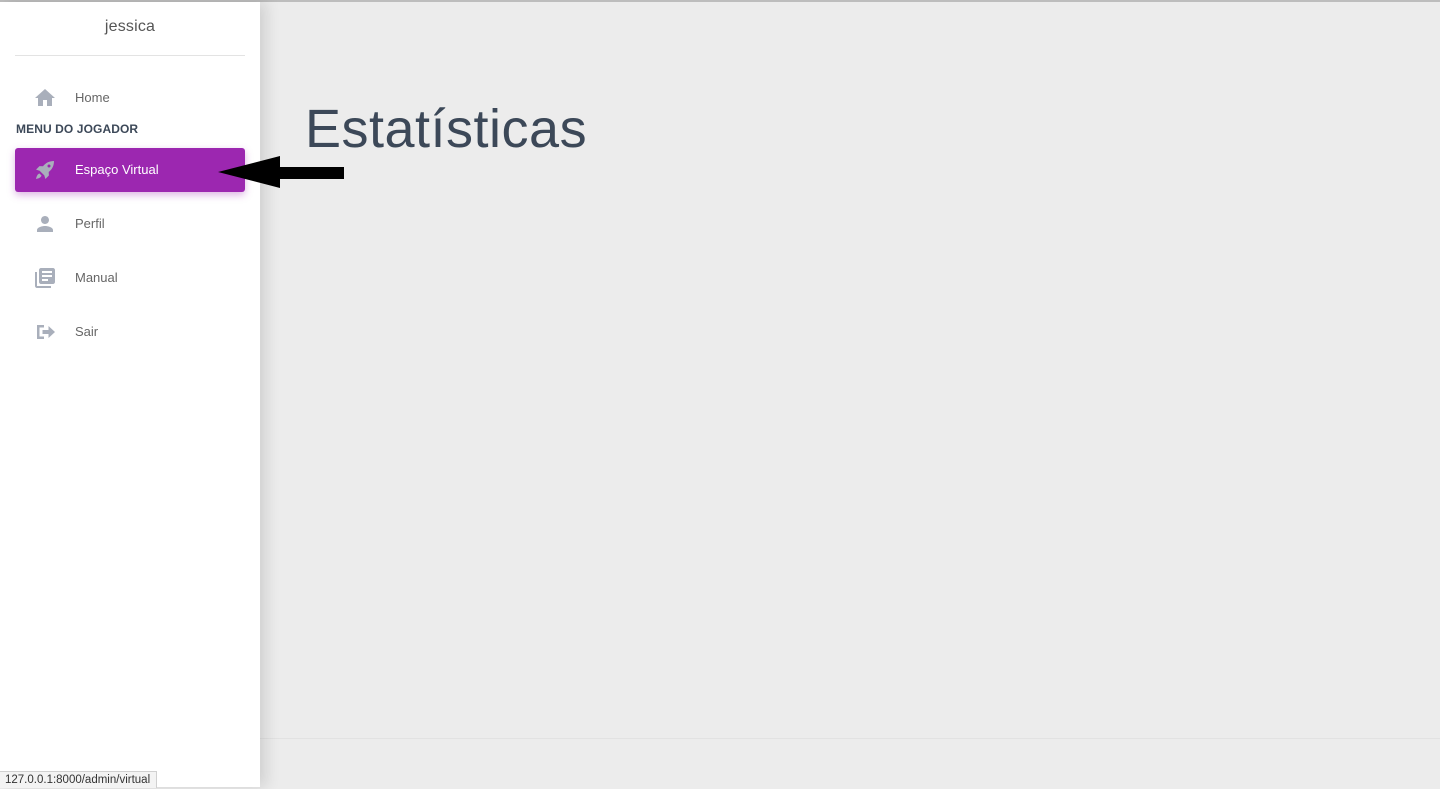 Image resolution: width=1440 pixels, height=789 pixels. I want to click on exit-icon, so click(45, 332).